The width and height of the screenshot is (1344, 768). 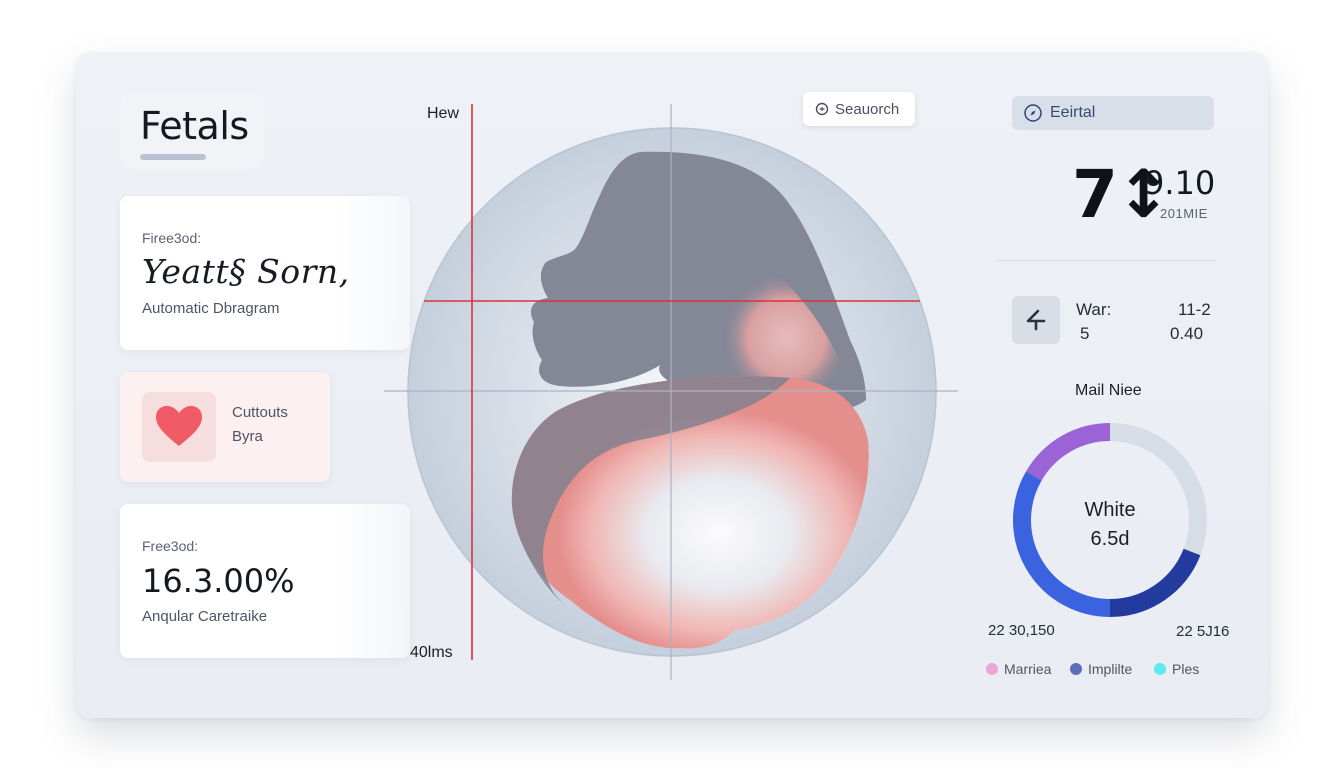 I want to click on search-button: Seauorch, so click(x=859, y=109).